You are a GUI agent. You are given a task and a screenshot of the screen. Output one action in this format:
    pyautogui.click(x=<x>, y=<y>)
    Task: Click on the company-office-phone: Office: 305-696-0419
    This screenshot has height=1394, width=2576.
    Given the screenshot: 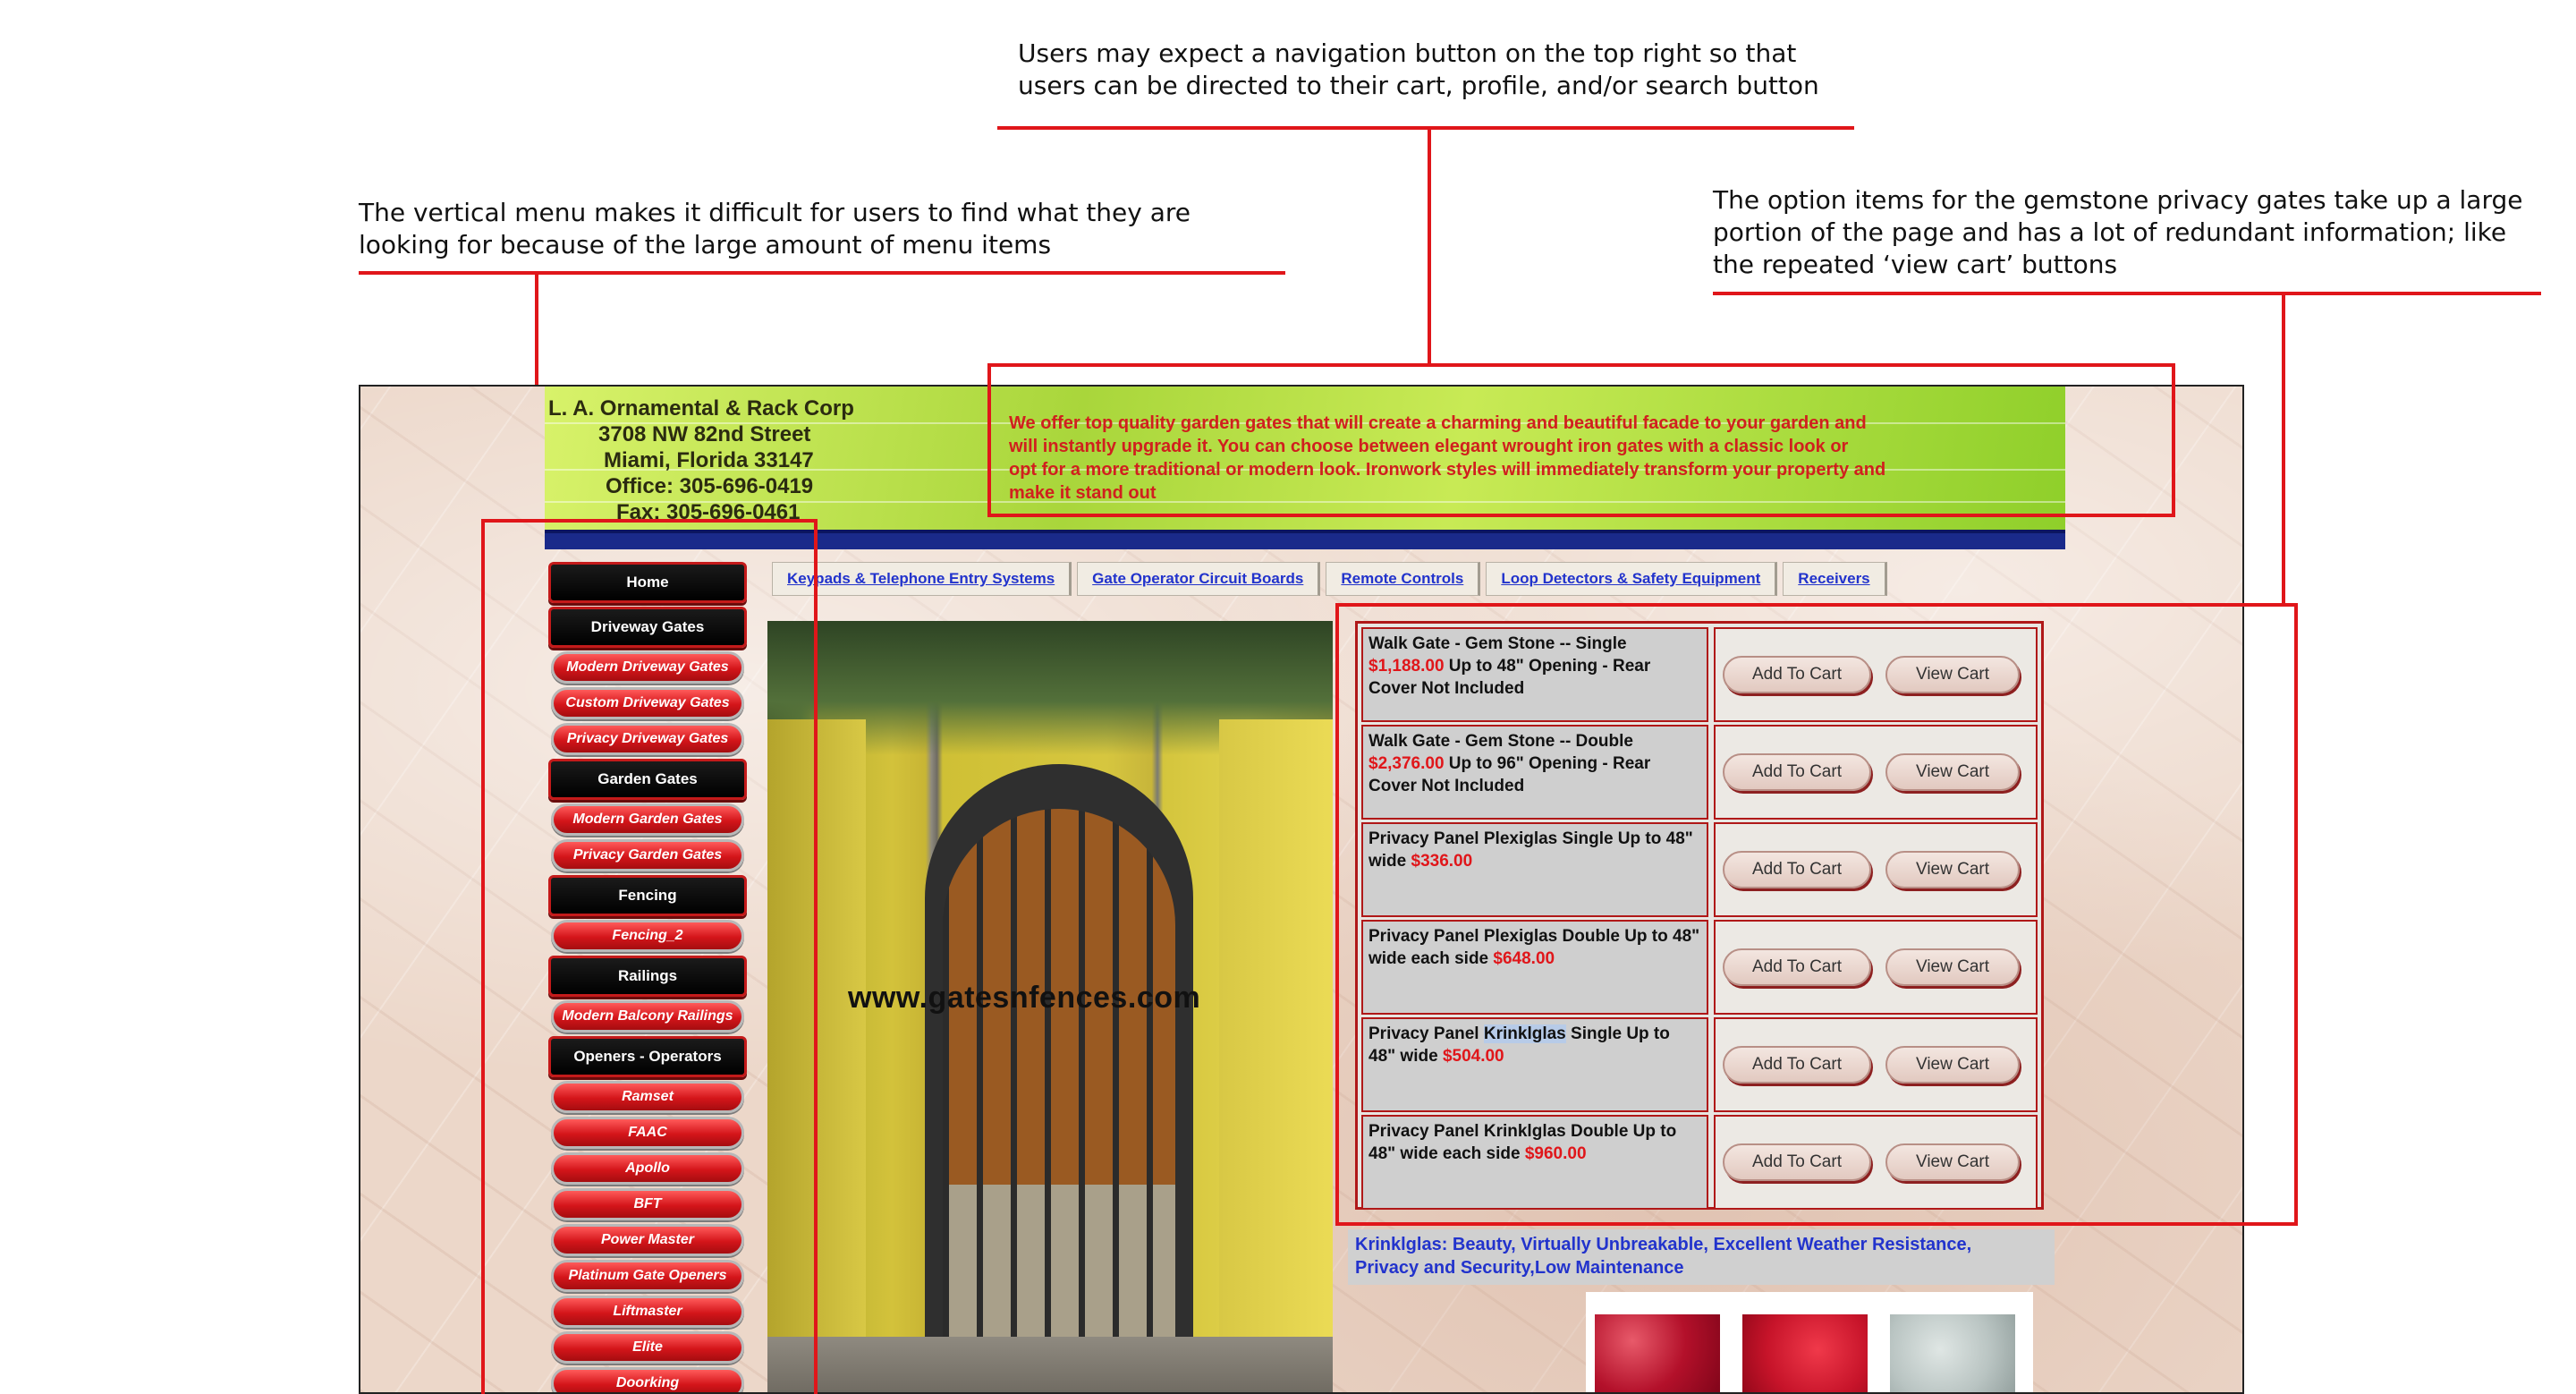 What is the action you would take?
    pyautogui.click(x=710, y=486)
    